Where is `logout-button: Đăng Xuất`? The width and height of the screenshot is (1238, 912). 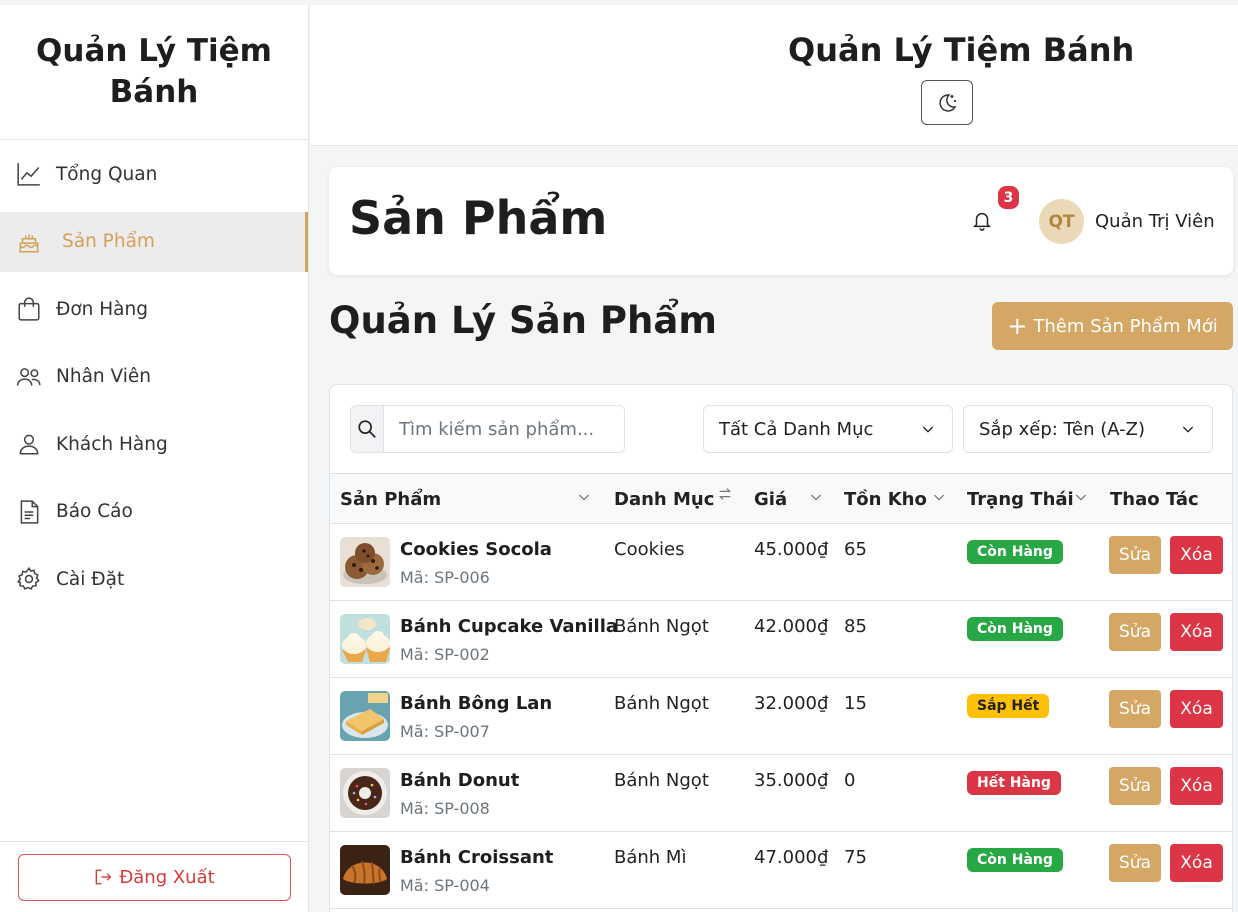
logout-button: Đăng Xuất is located at coordinates (154, 877).